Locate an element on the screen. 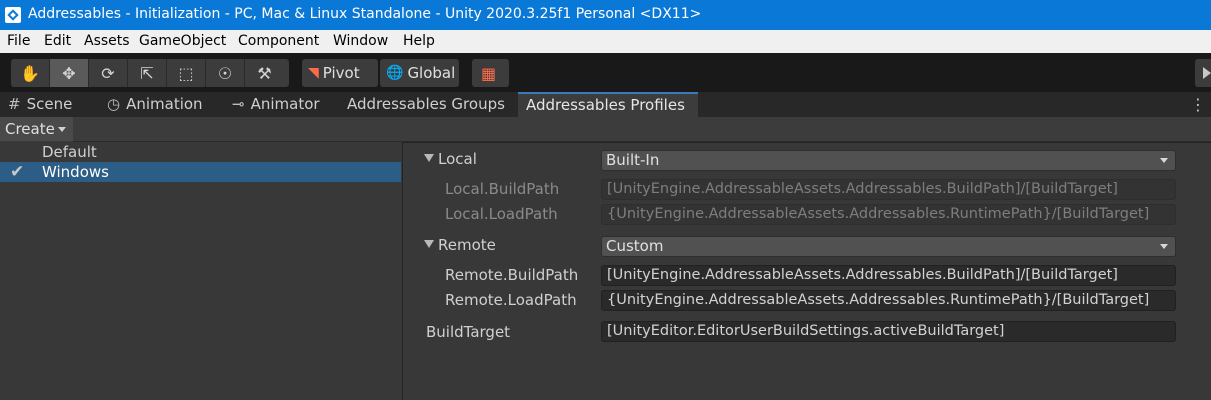  checkmark-icon: ✔ is located at coordinates (17, 172).